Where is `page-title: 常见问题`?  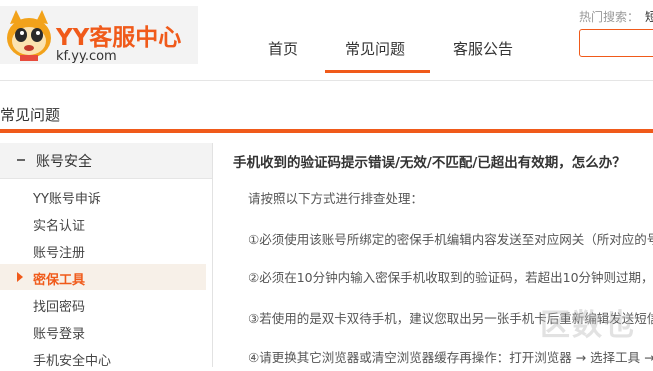 page-title: 常见问题 is located at coordinates (30, 115).